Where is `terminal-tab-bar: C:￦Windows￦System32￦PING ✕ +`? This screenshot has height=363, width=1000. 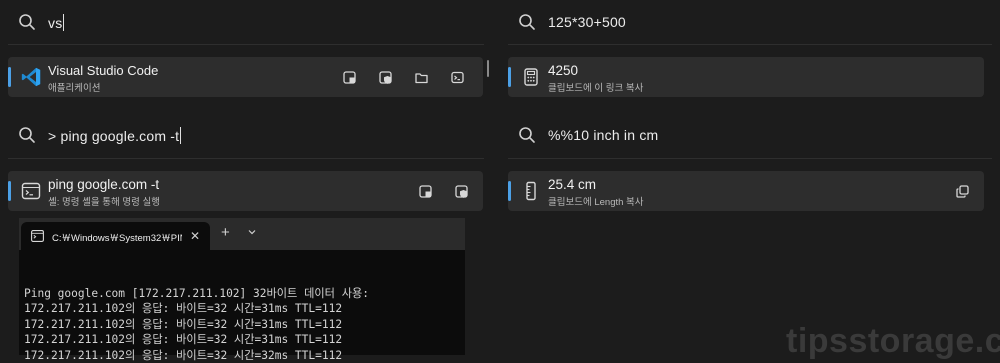
terminal-tab-bar: C:￦Windows￦System32￦PING ✕ + is located at coordinates (242, 234).